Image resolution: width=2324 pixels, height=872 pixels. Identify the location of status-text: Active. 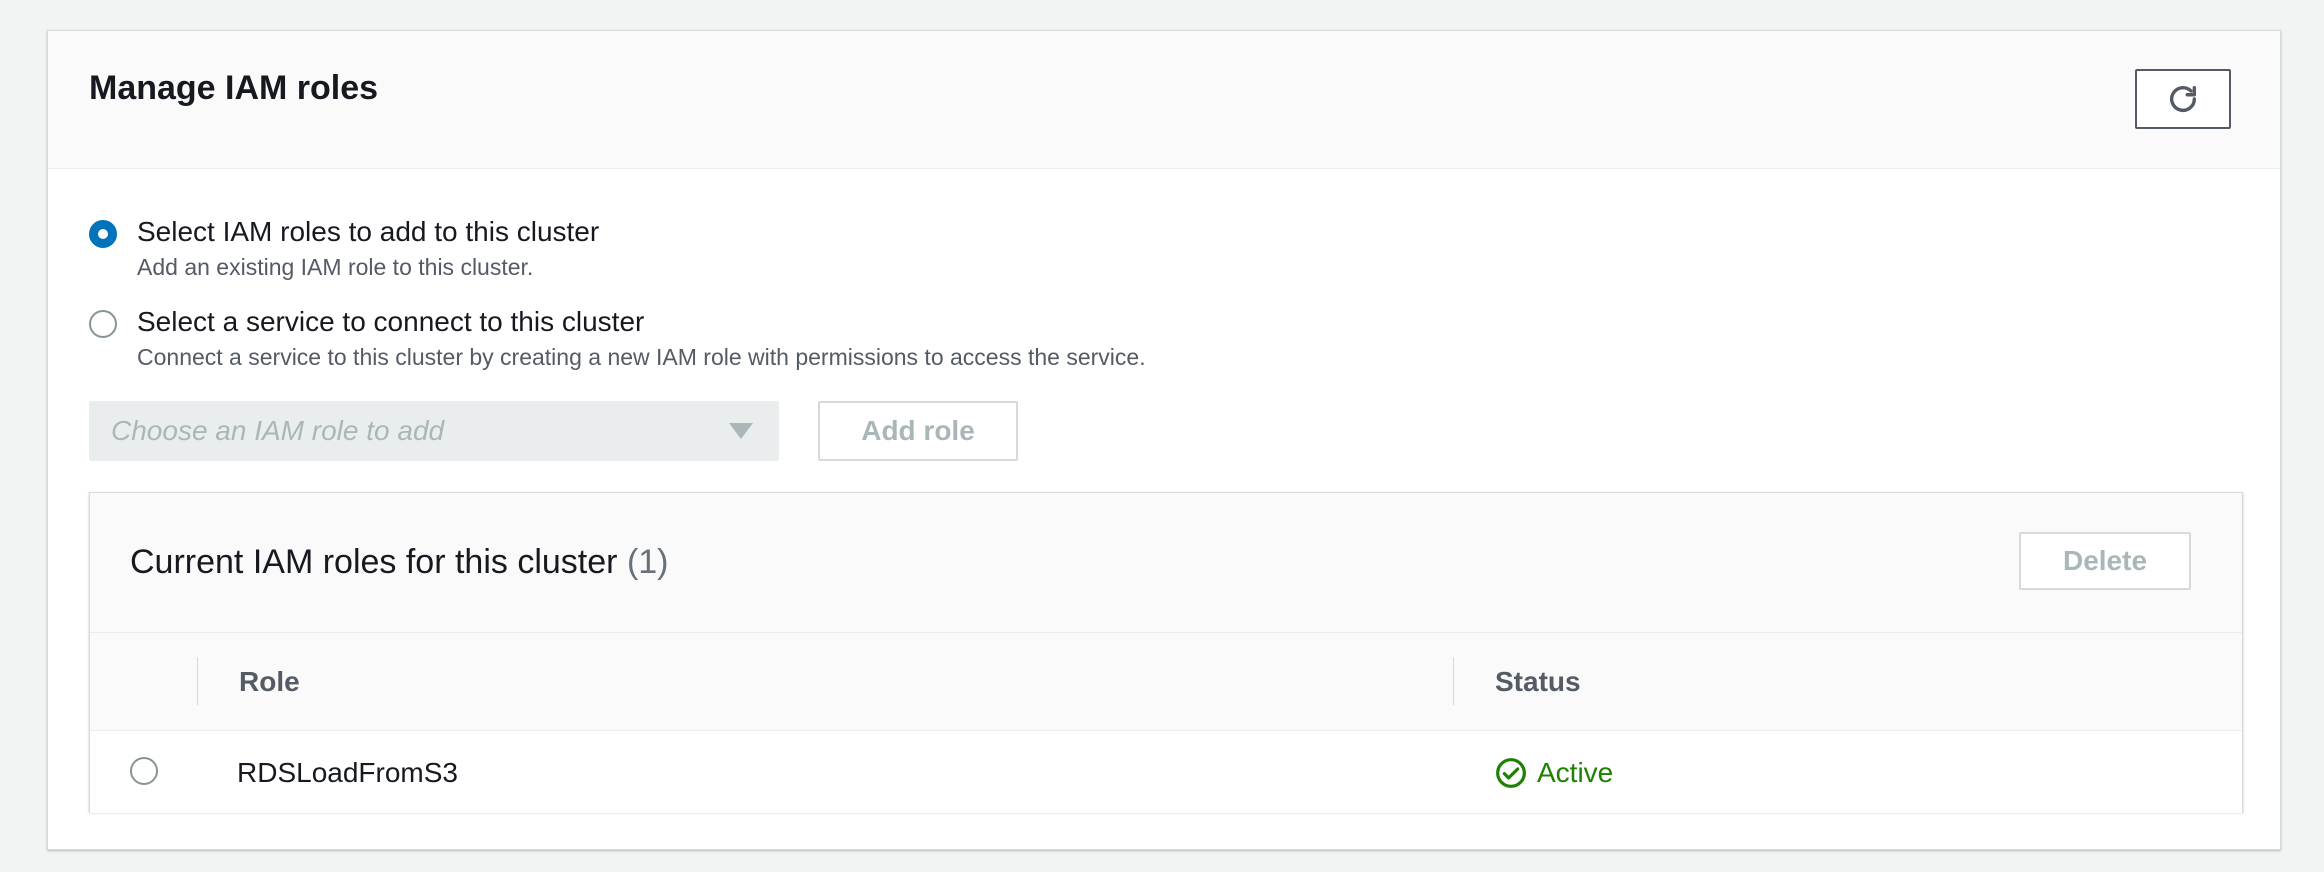
(1575, 772).